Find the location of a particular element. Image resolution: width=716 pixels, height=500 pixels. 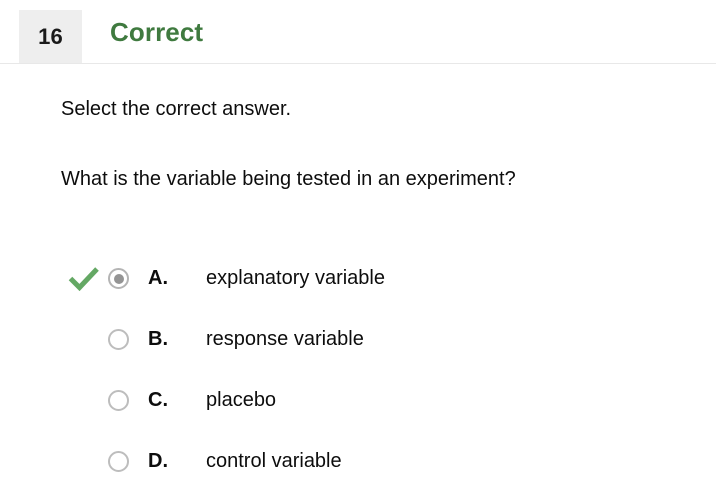

question-number-text: 16 is located at coordinates (50, 36).